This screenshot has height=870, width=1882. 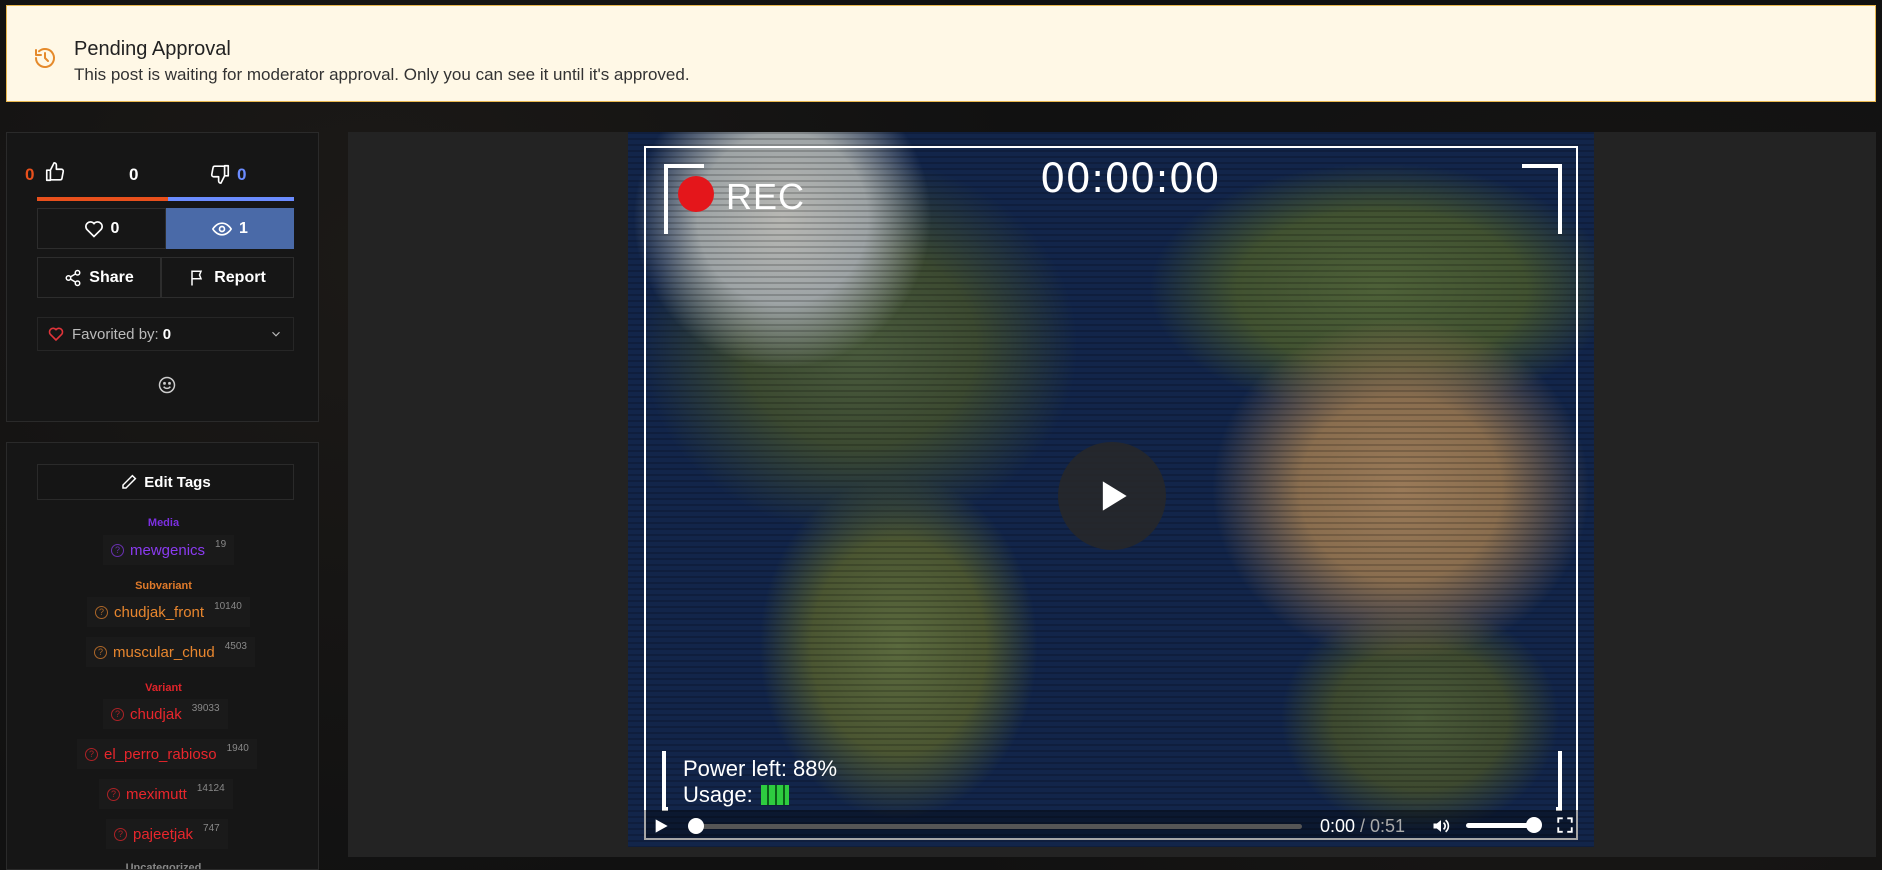 I want to click on seek-handle, so click(x=696, y=826).